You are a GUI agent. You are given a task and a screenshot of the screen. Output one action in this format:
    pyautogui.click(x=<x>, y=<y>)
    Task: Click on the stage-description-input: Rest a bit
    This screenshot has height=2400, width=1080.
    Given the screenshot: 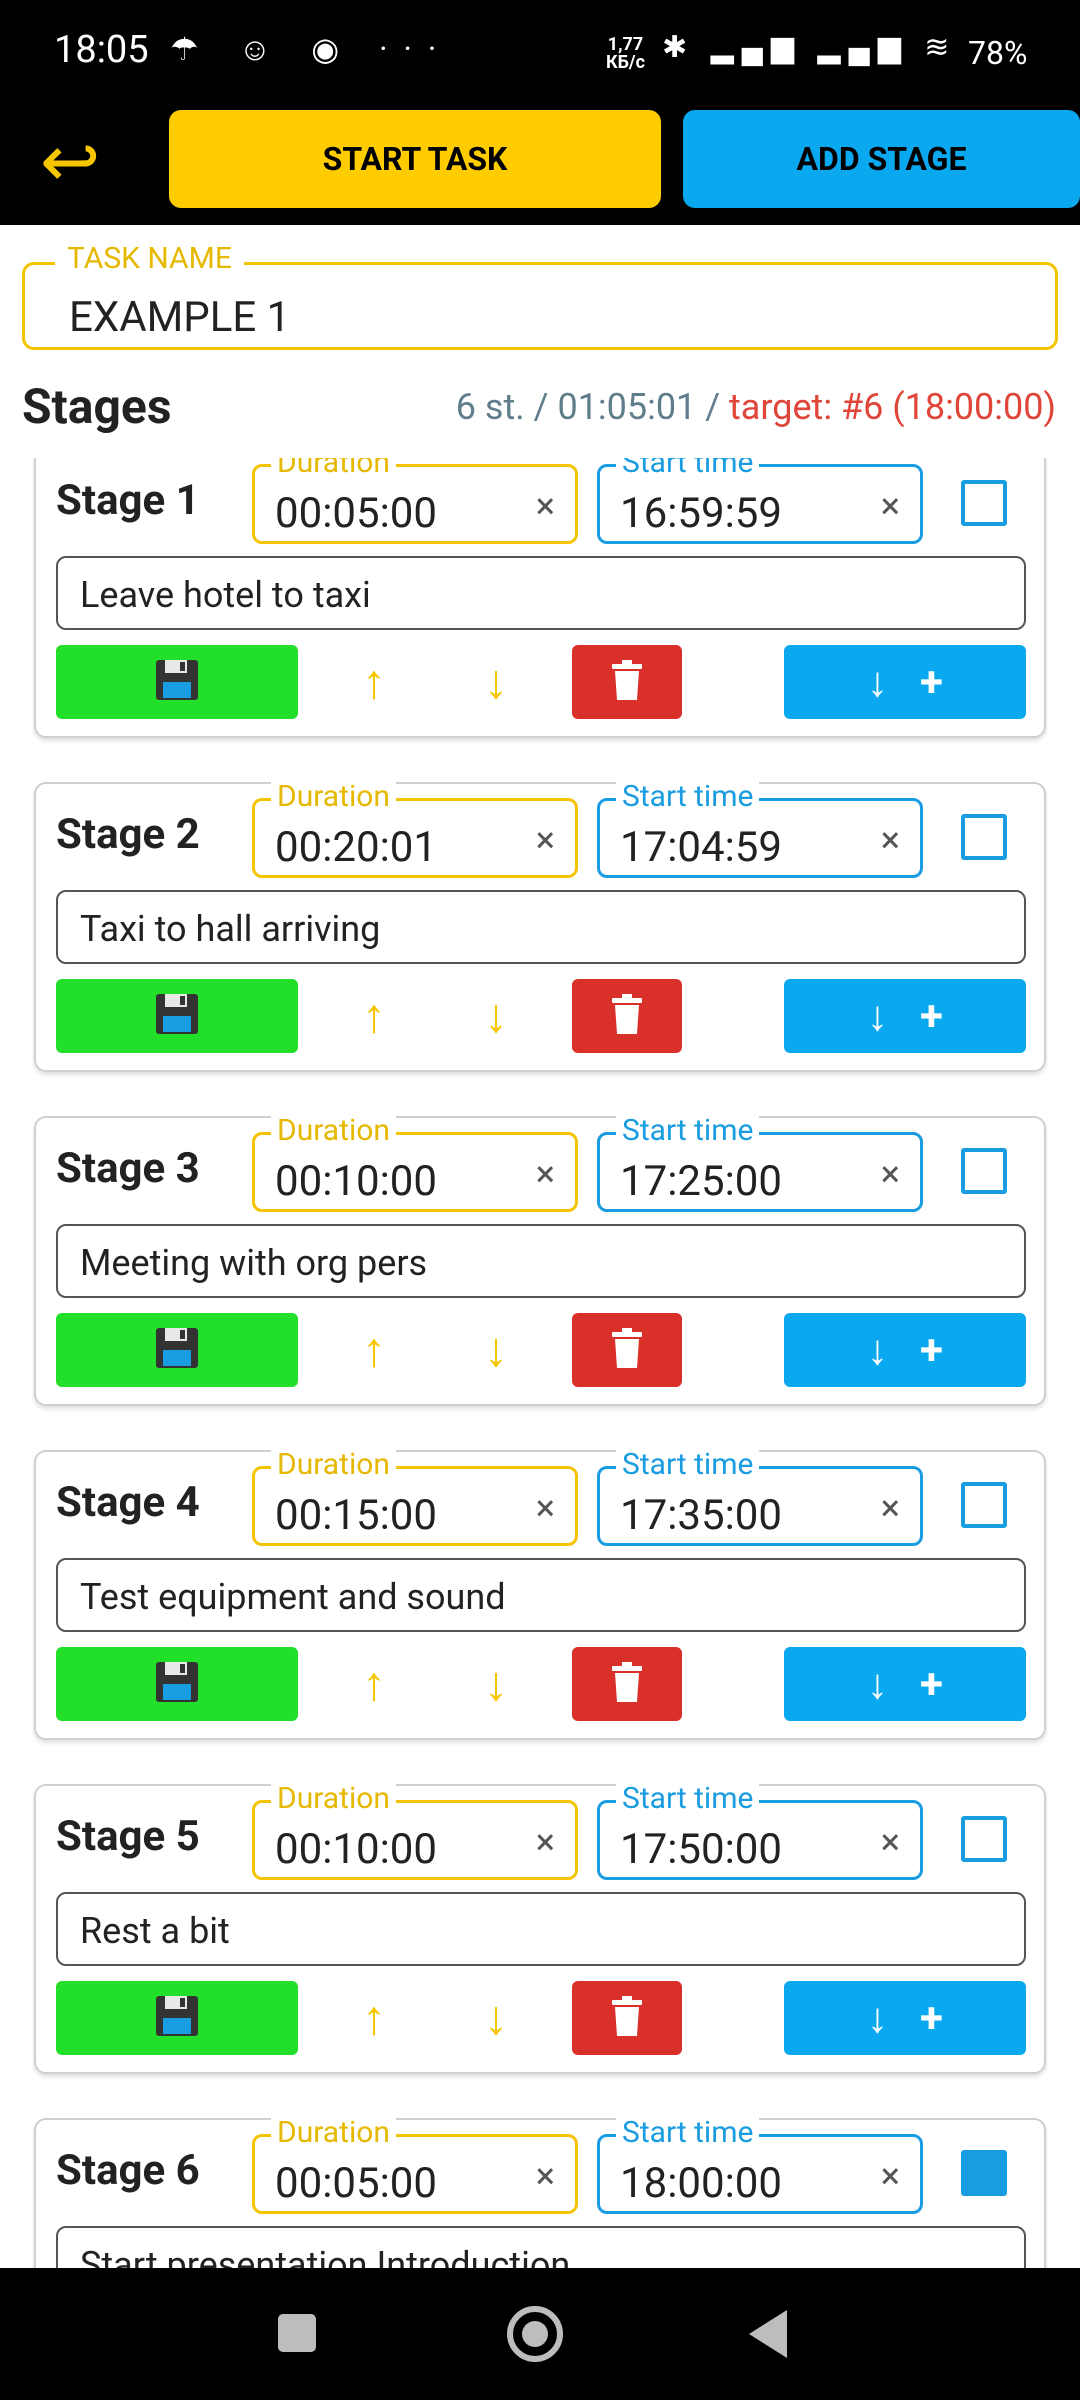 What is the action you would take?
    pyautogui.click(x=541, y=1929)
    